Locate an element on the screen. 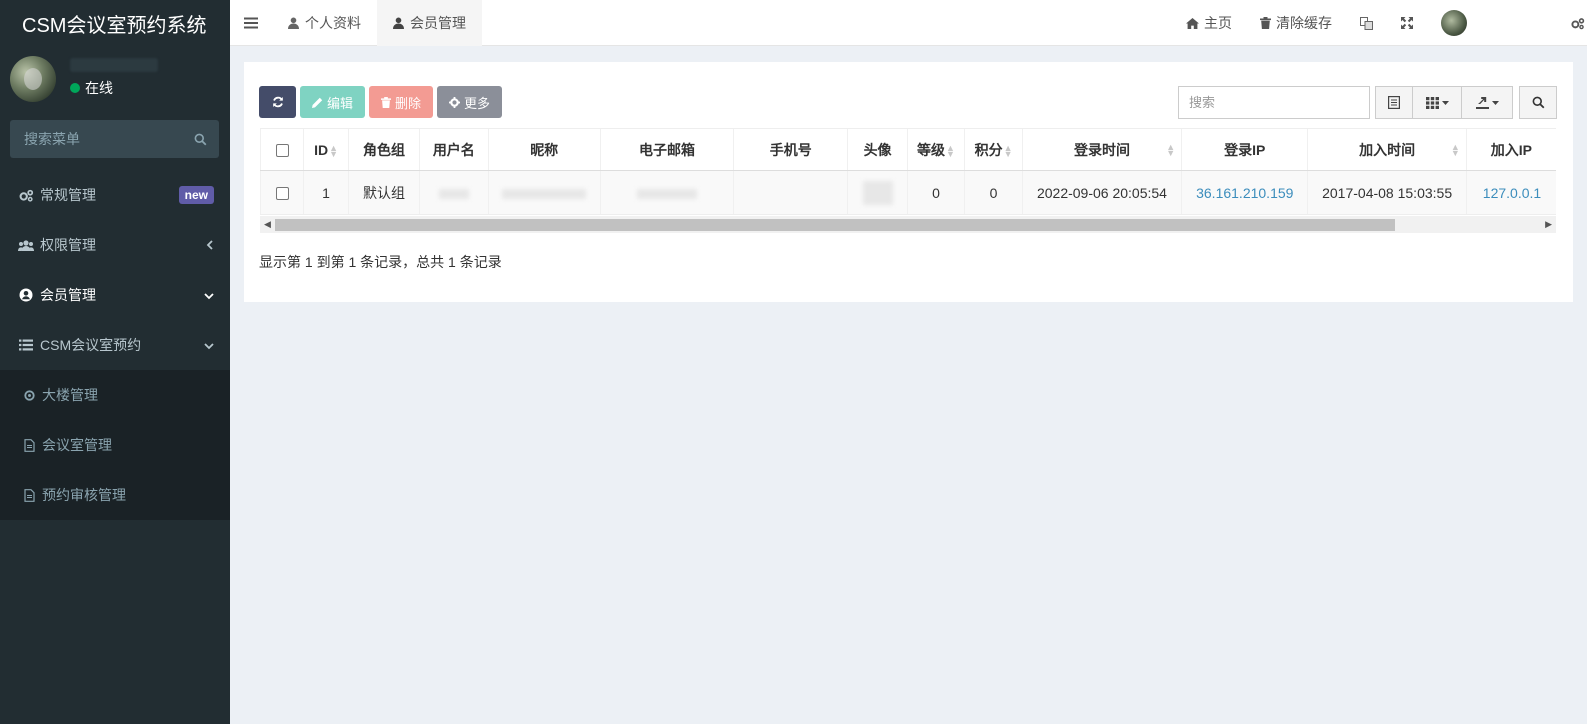  scrollbar-thumb is located at coordinates (835, 225).